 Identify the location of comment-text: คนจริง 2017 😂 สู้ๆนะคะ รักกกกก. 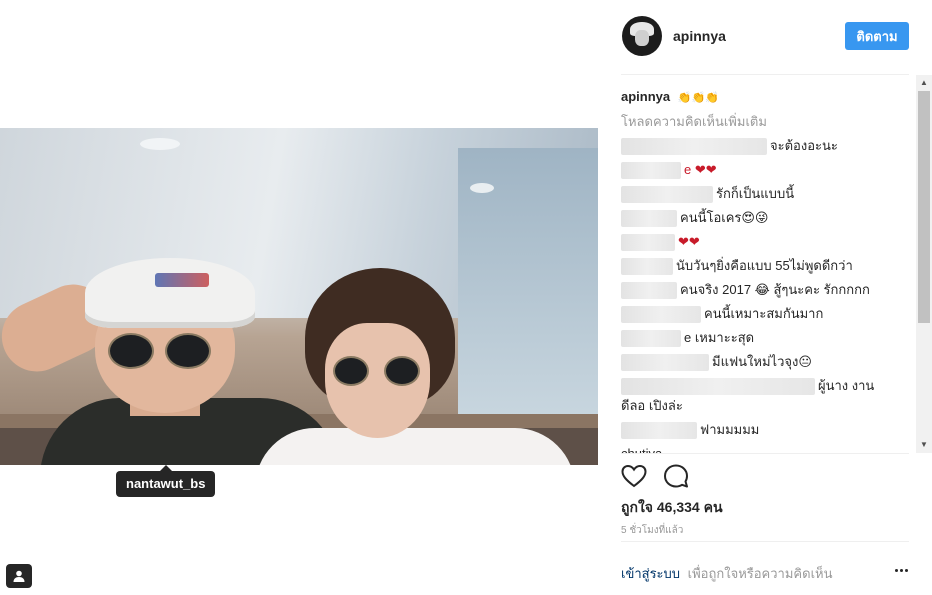
(775, 289).